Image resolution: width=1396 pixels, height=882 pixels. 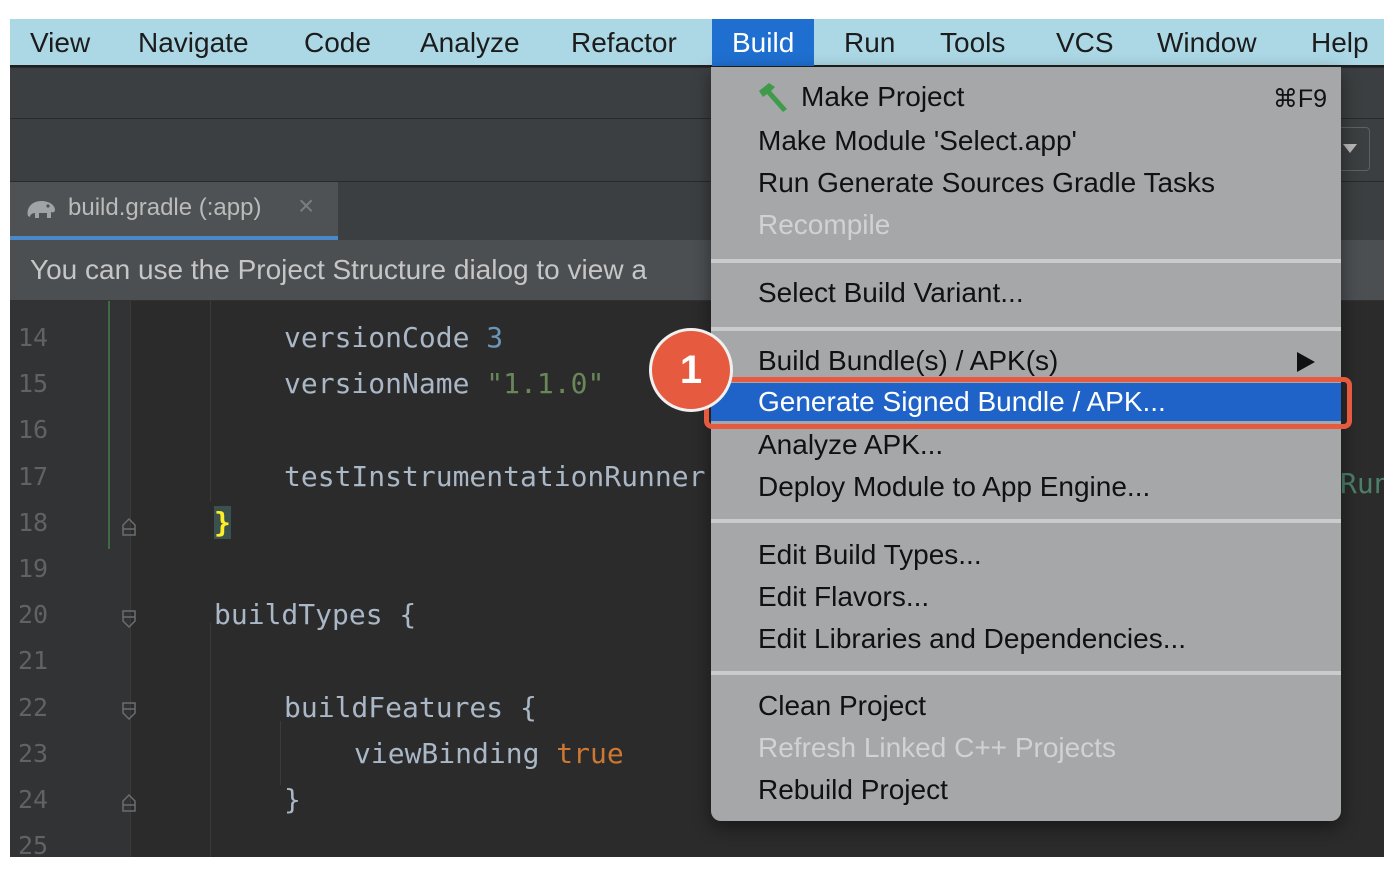 I want to click on menu-navigate: Navigate, so click(x=193, y=42).